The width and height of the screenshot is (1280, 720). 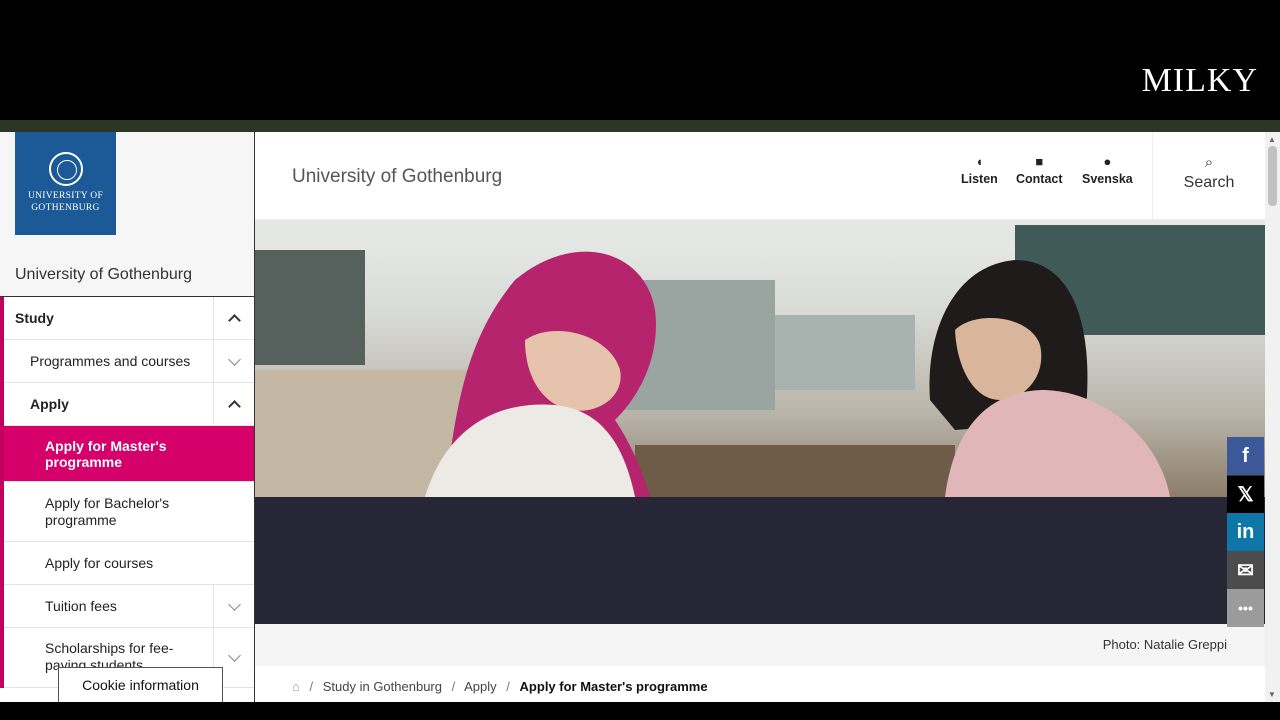 What do you see at coordinates (640, 126) in the screenshot?
I see `divider` at bounding box center [640, 126].